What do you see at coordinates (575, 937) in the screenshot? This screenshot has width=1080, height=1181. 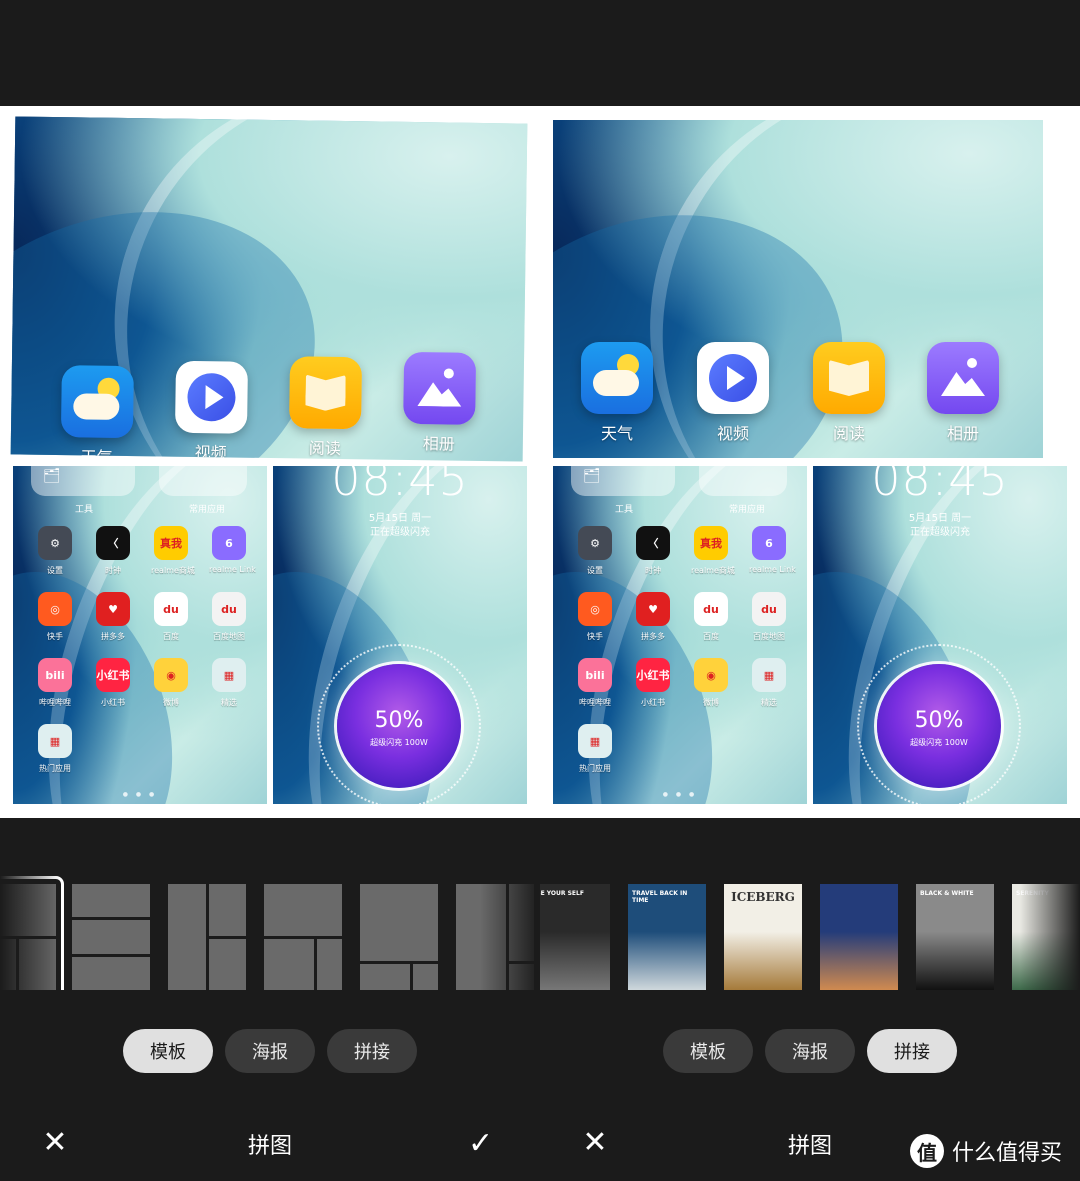 I see `poster-thumbnail: BE YOUR SELF` at bounding box center [575, 937].